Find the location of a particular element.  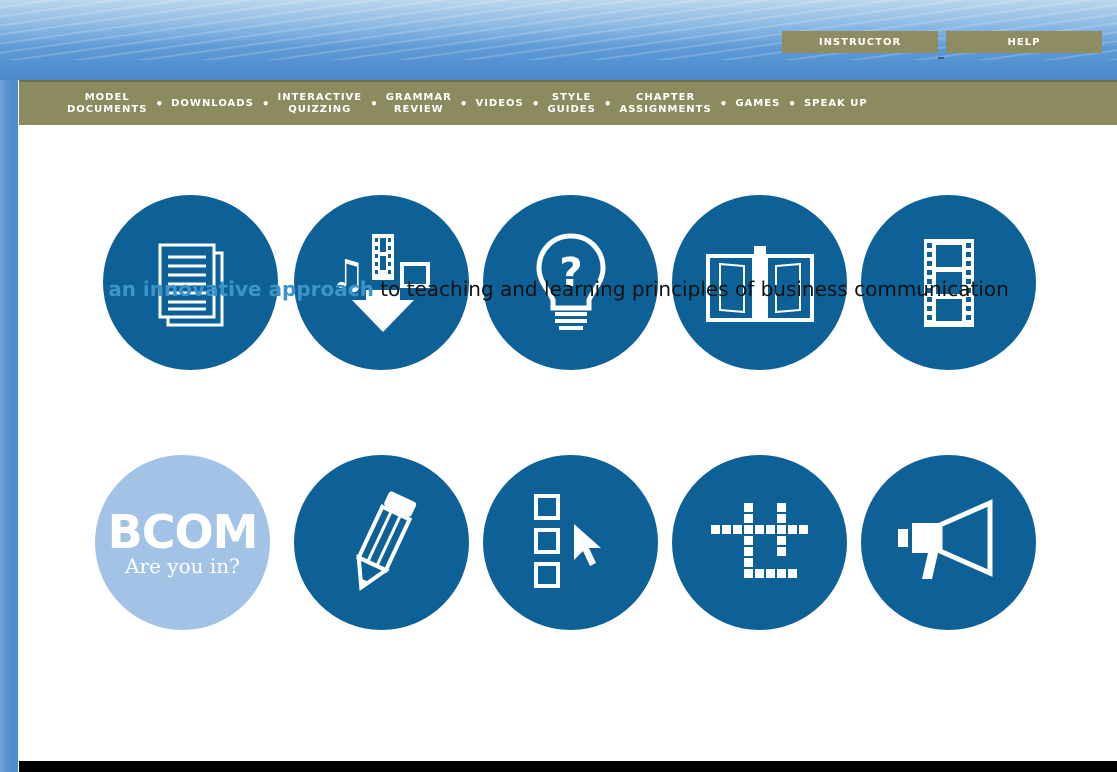

checklist-tile is located at coordinates (570, 542).